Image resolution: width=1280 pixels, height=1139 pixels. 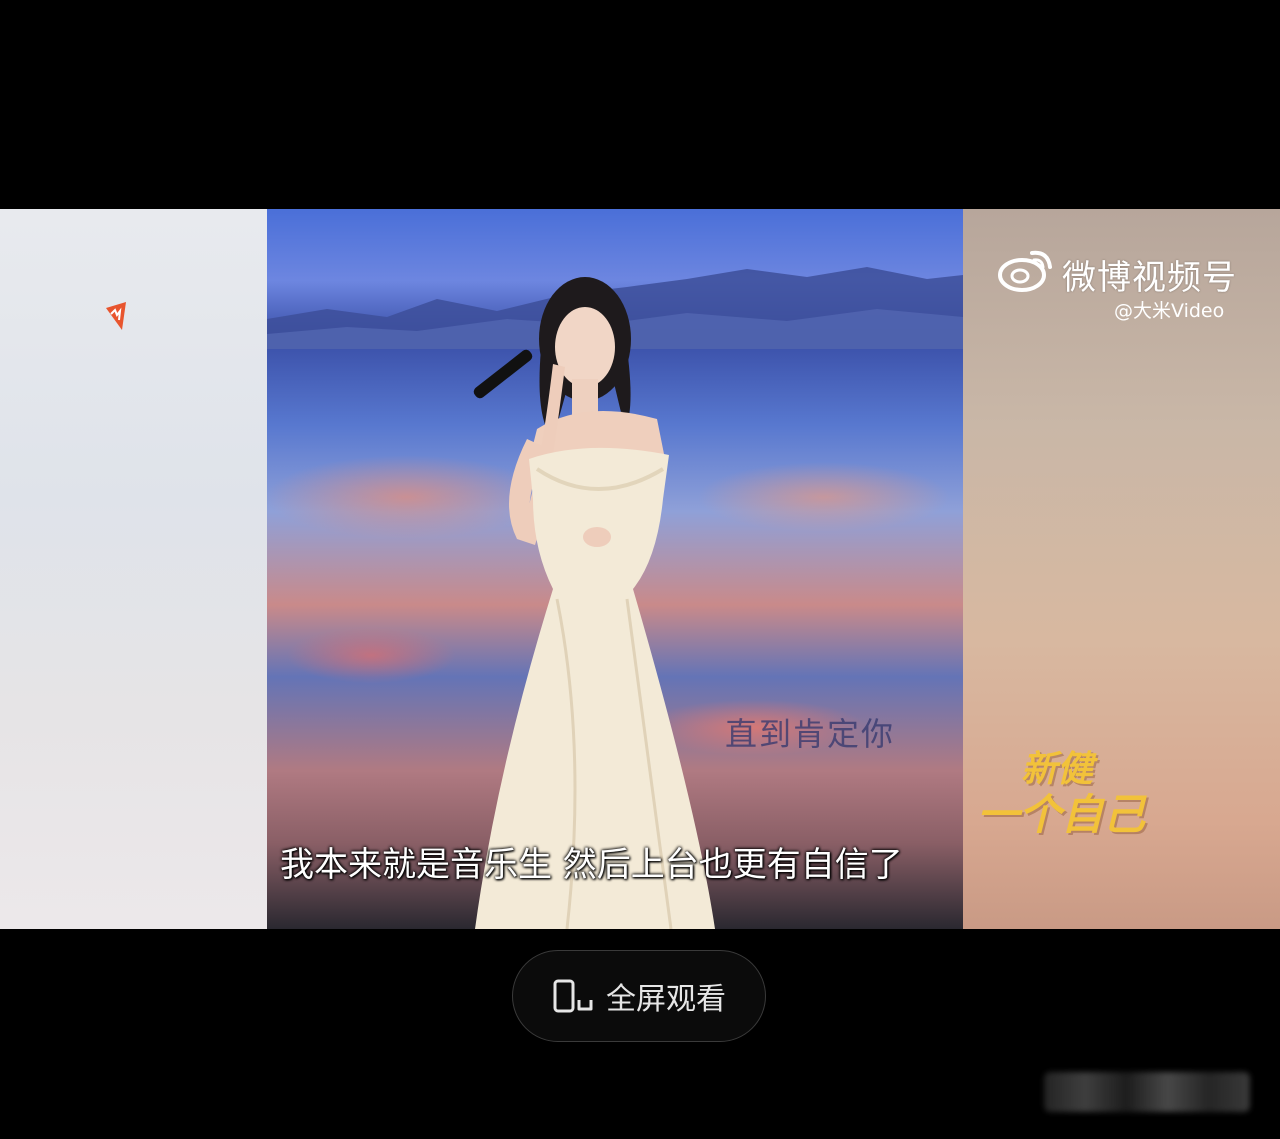 I want to click on promo-overlay: 新健 一个自己, so click(x=1061, y=793).